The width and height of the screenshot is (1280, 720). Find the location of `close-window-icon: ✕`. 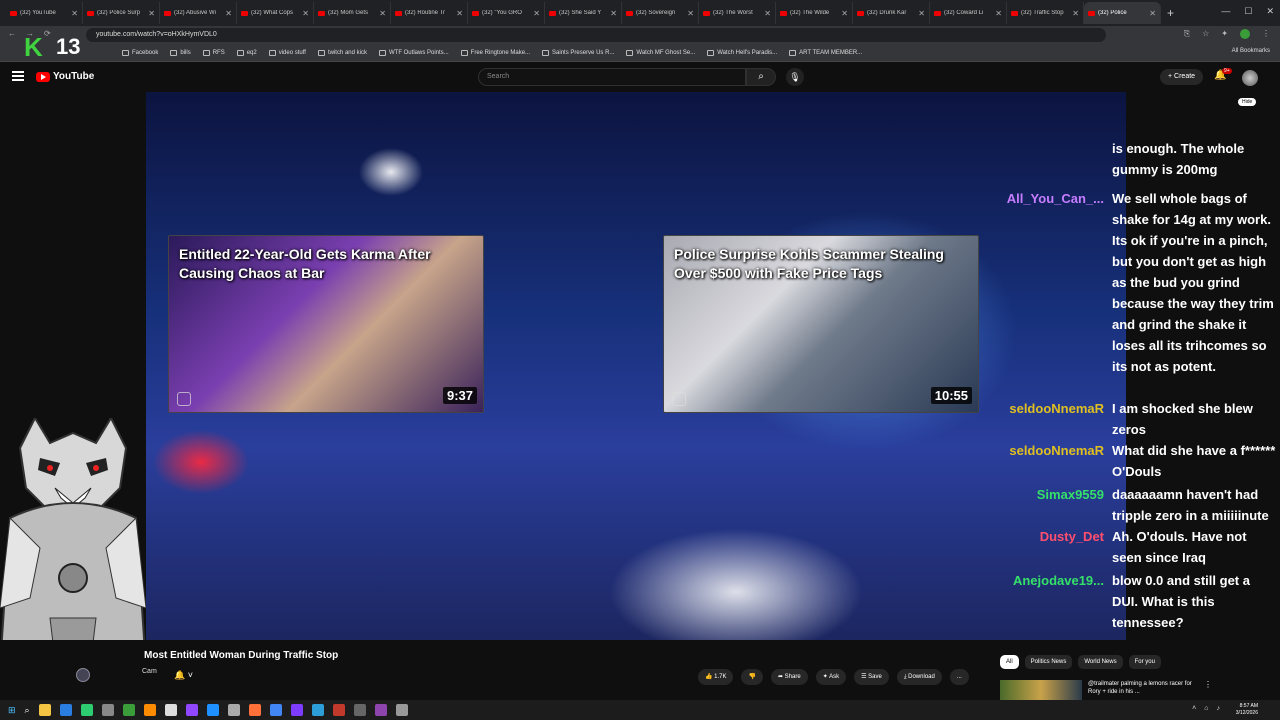

close-window-icon: ✕ is located at coordinates (1270, 11).